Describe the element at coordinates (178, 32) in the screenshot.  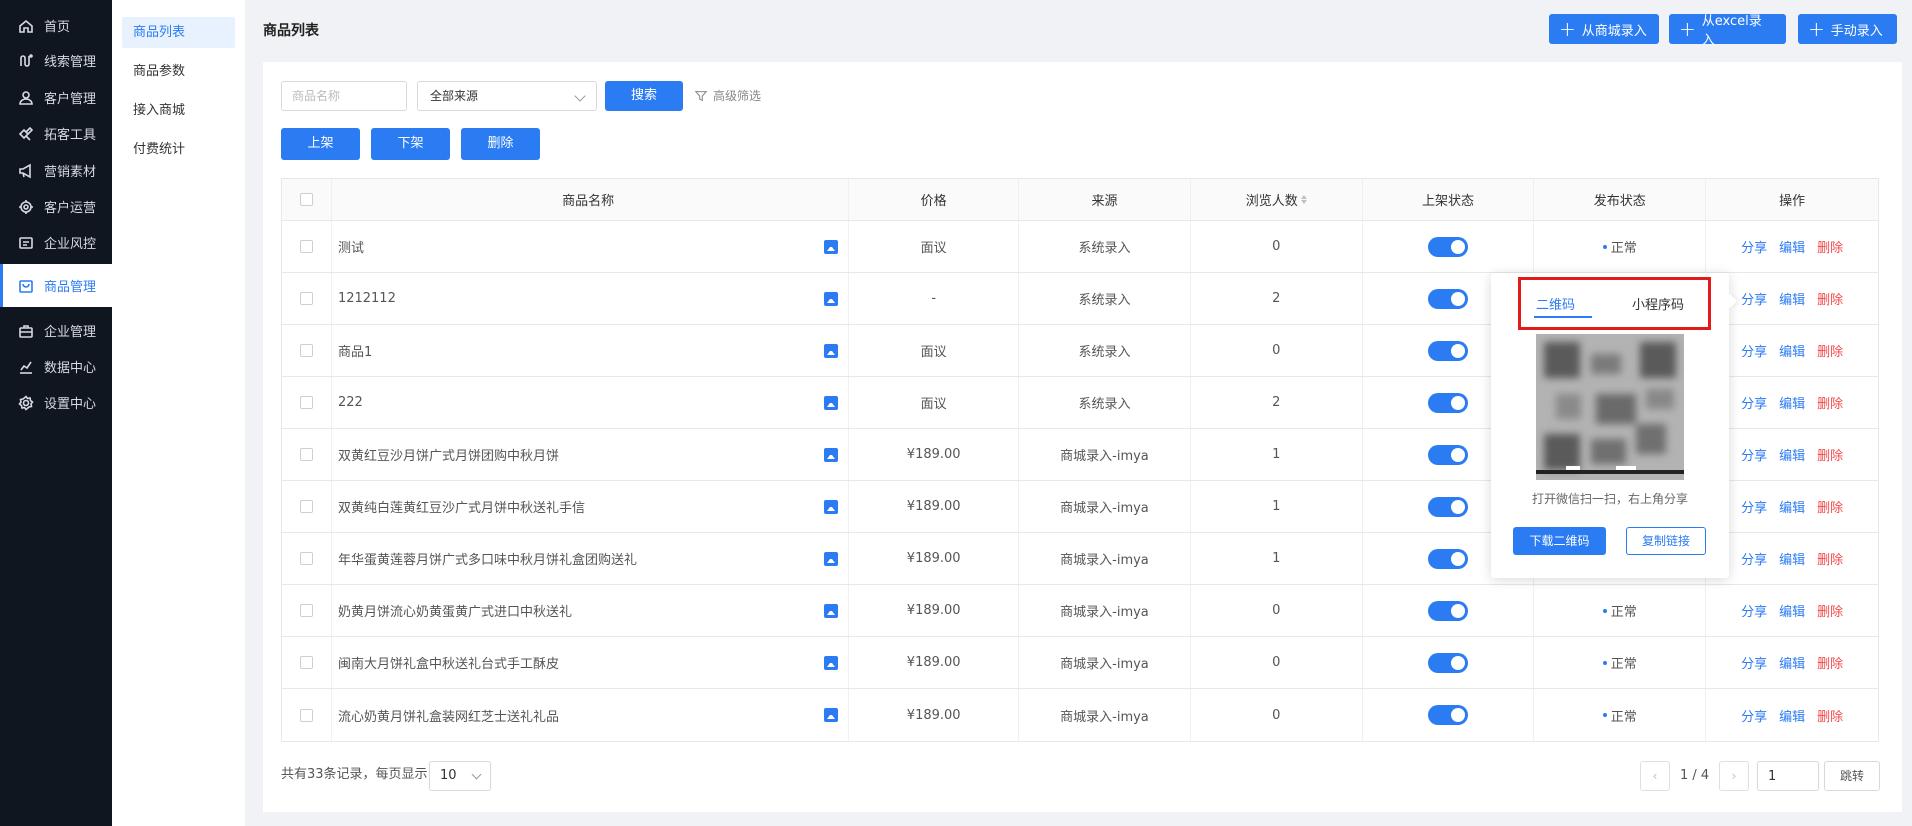
I see `subnav-item-0: 商品列表` at that location.